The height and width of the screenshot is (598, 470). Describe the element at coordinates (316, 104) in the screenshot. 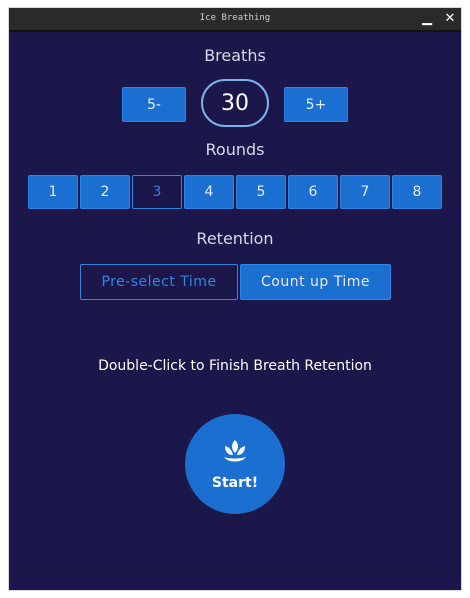

I see `breaths-increase-button: 5+` at that location.